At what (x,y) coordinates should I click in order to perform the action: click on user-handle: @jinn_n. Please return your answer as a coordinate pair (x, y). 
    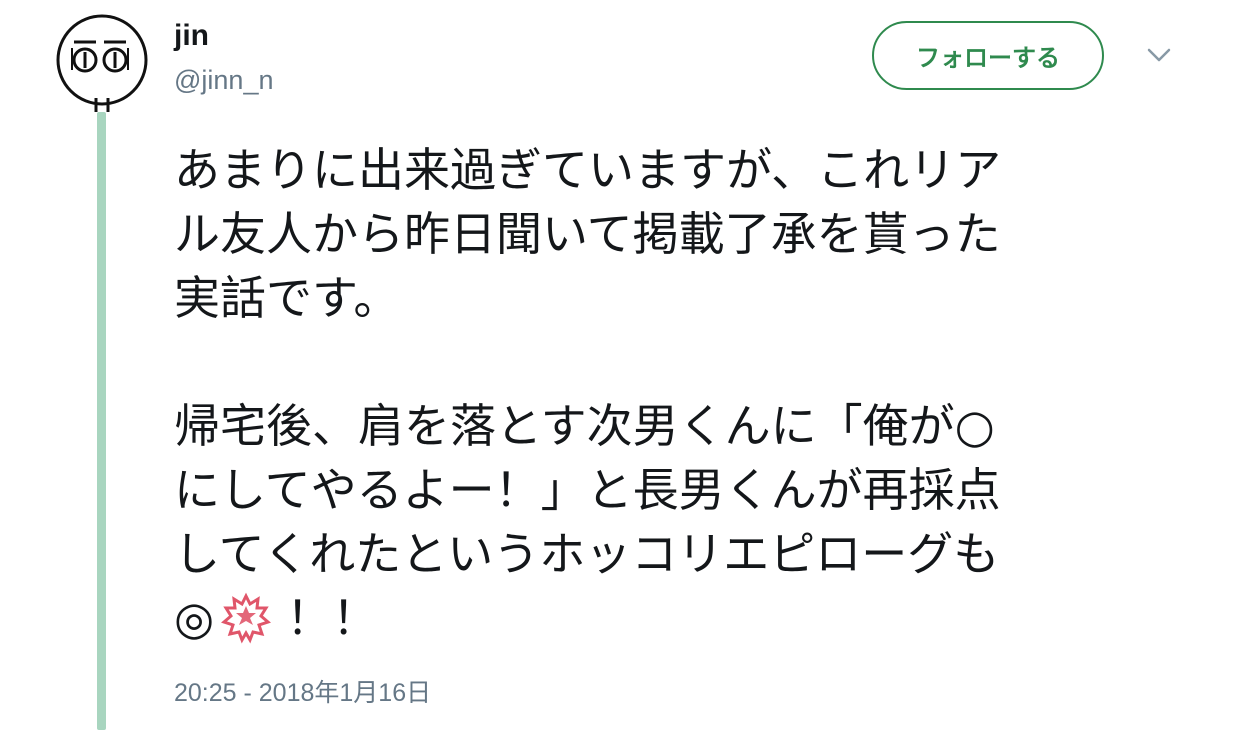
    Looking at the image, I should click on (223, 80).